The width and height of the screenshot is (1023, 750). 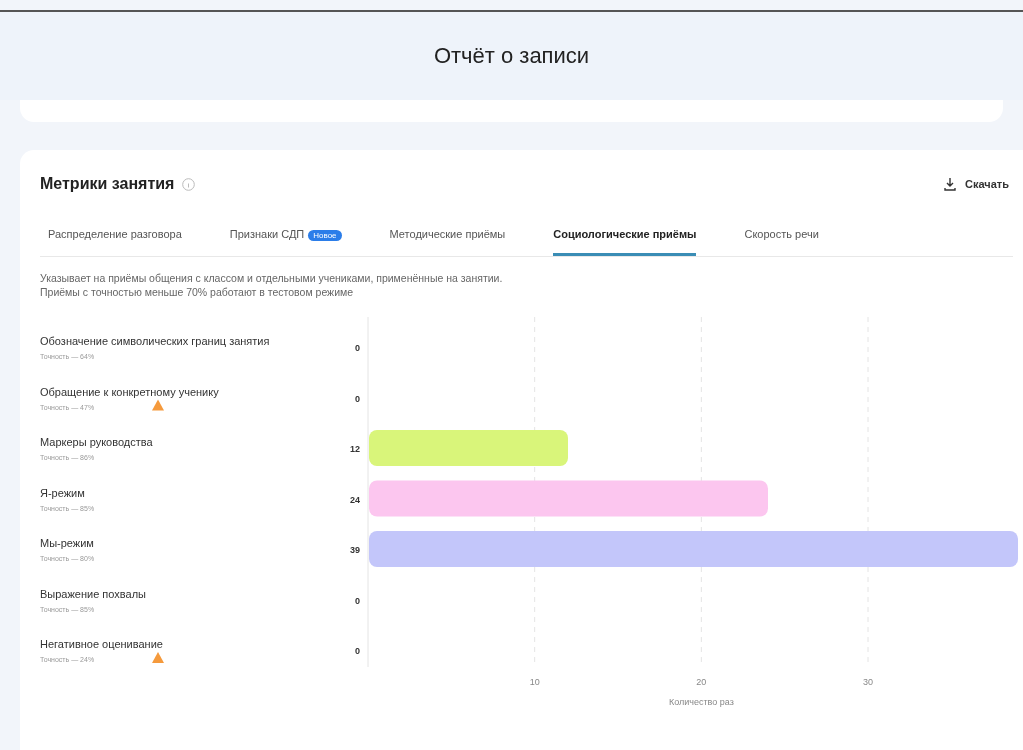 I want to click on download-icon, so click(x=950, y=184).